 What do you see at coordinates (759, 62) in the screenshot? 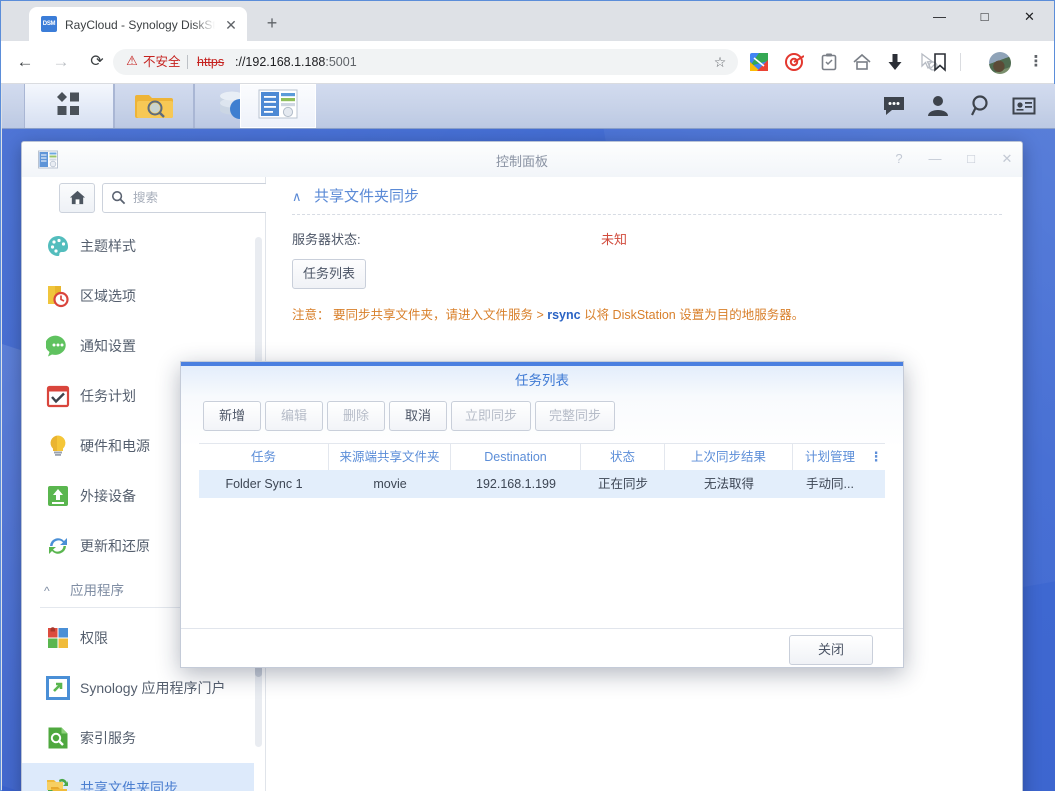
I see `colorful-extension-icon` at bounding box center [759, 62].